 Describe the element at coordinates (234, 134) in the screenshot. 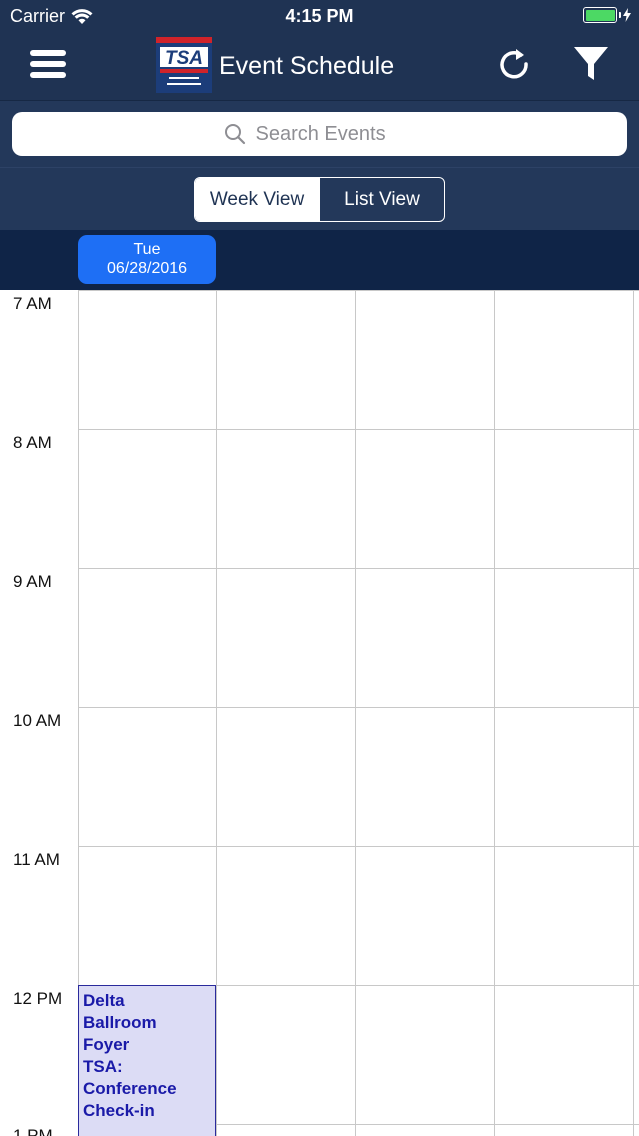

I see `search-icon` at that location.